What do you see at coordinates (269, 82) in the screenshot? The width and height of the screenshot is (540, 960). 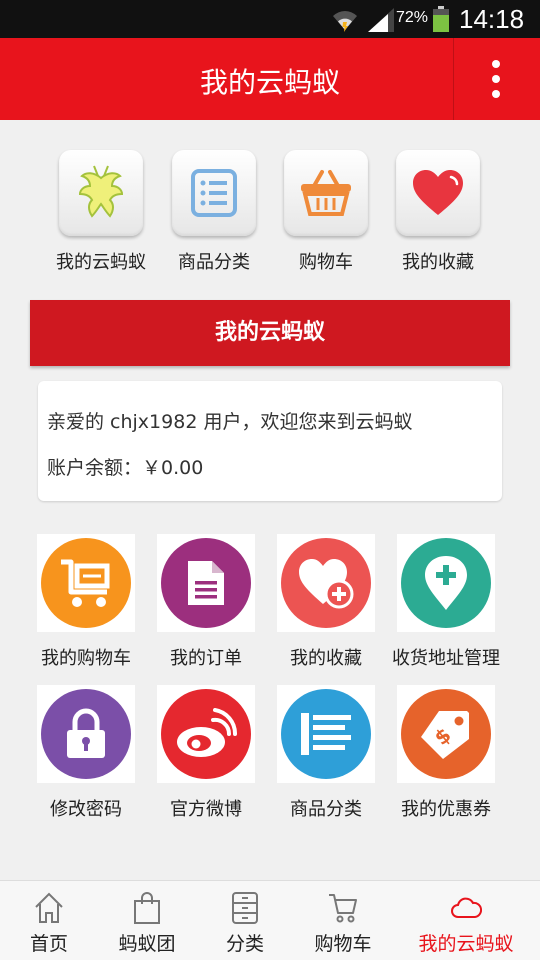 I see `page-title: 我的云蚂蚁` at bounding box center [269, 82].